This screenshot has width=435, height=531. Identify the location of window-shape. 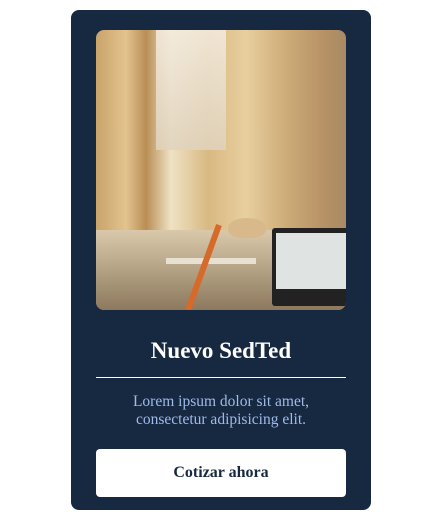
(191, 90).